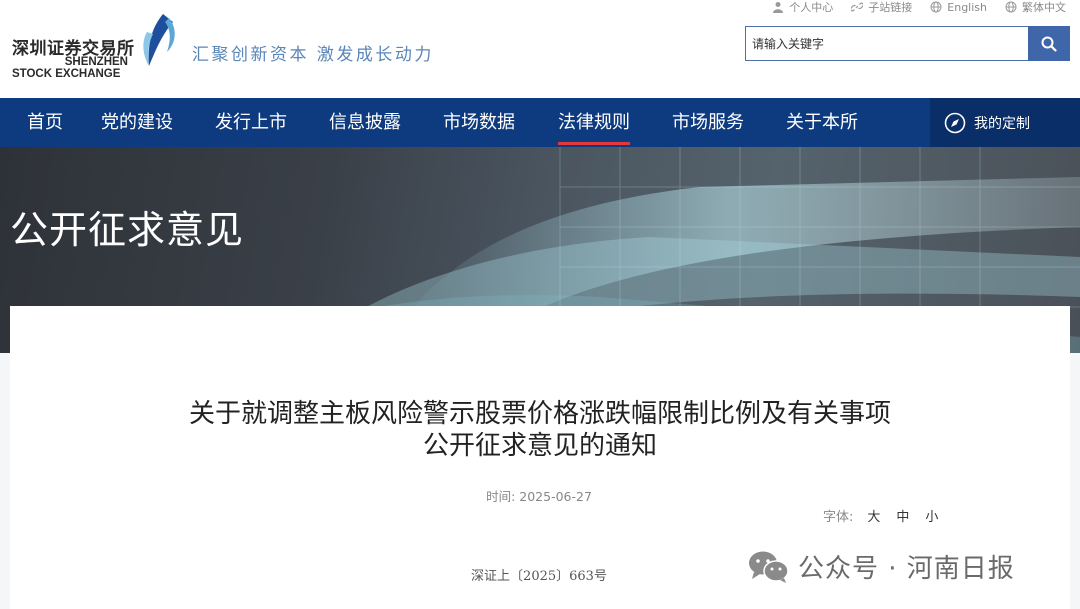 Image resolution: width=1080 pixels, height=609 pixels. What do you see at coordinates (902, 515) in the screenshot?
I see `font-size-medium: 中` at bounding box center [902, 515].